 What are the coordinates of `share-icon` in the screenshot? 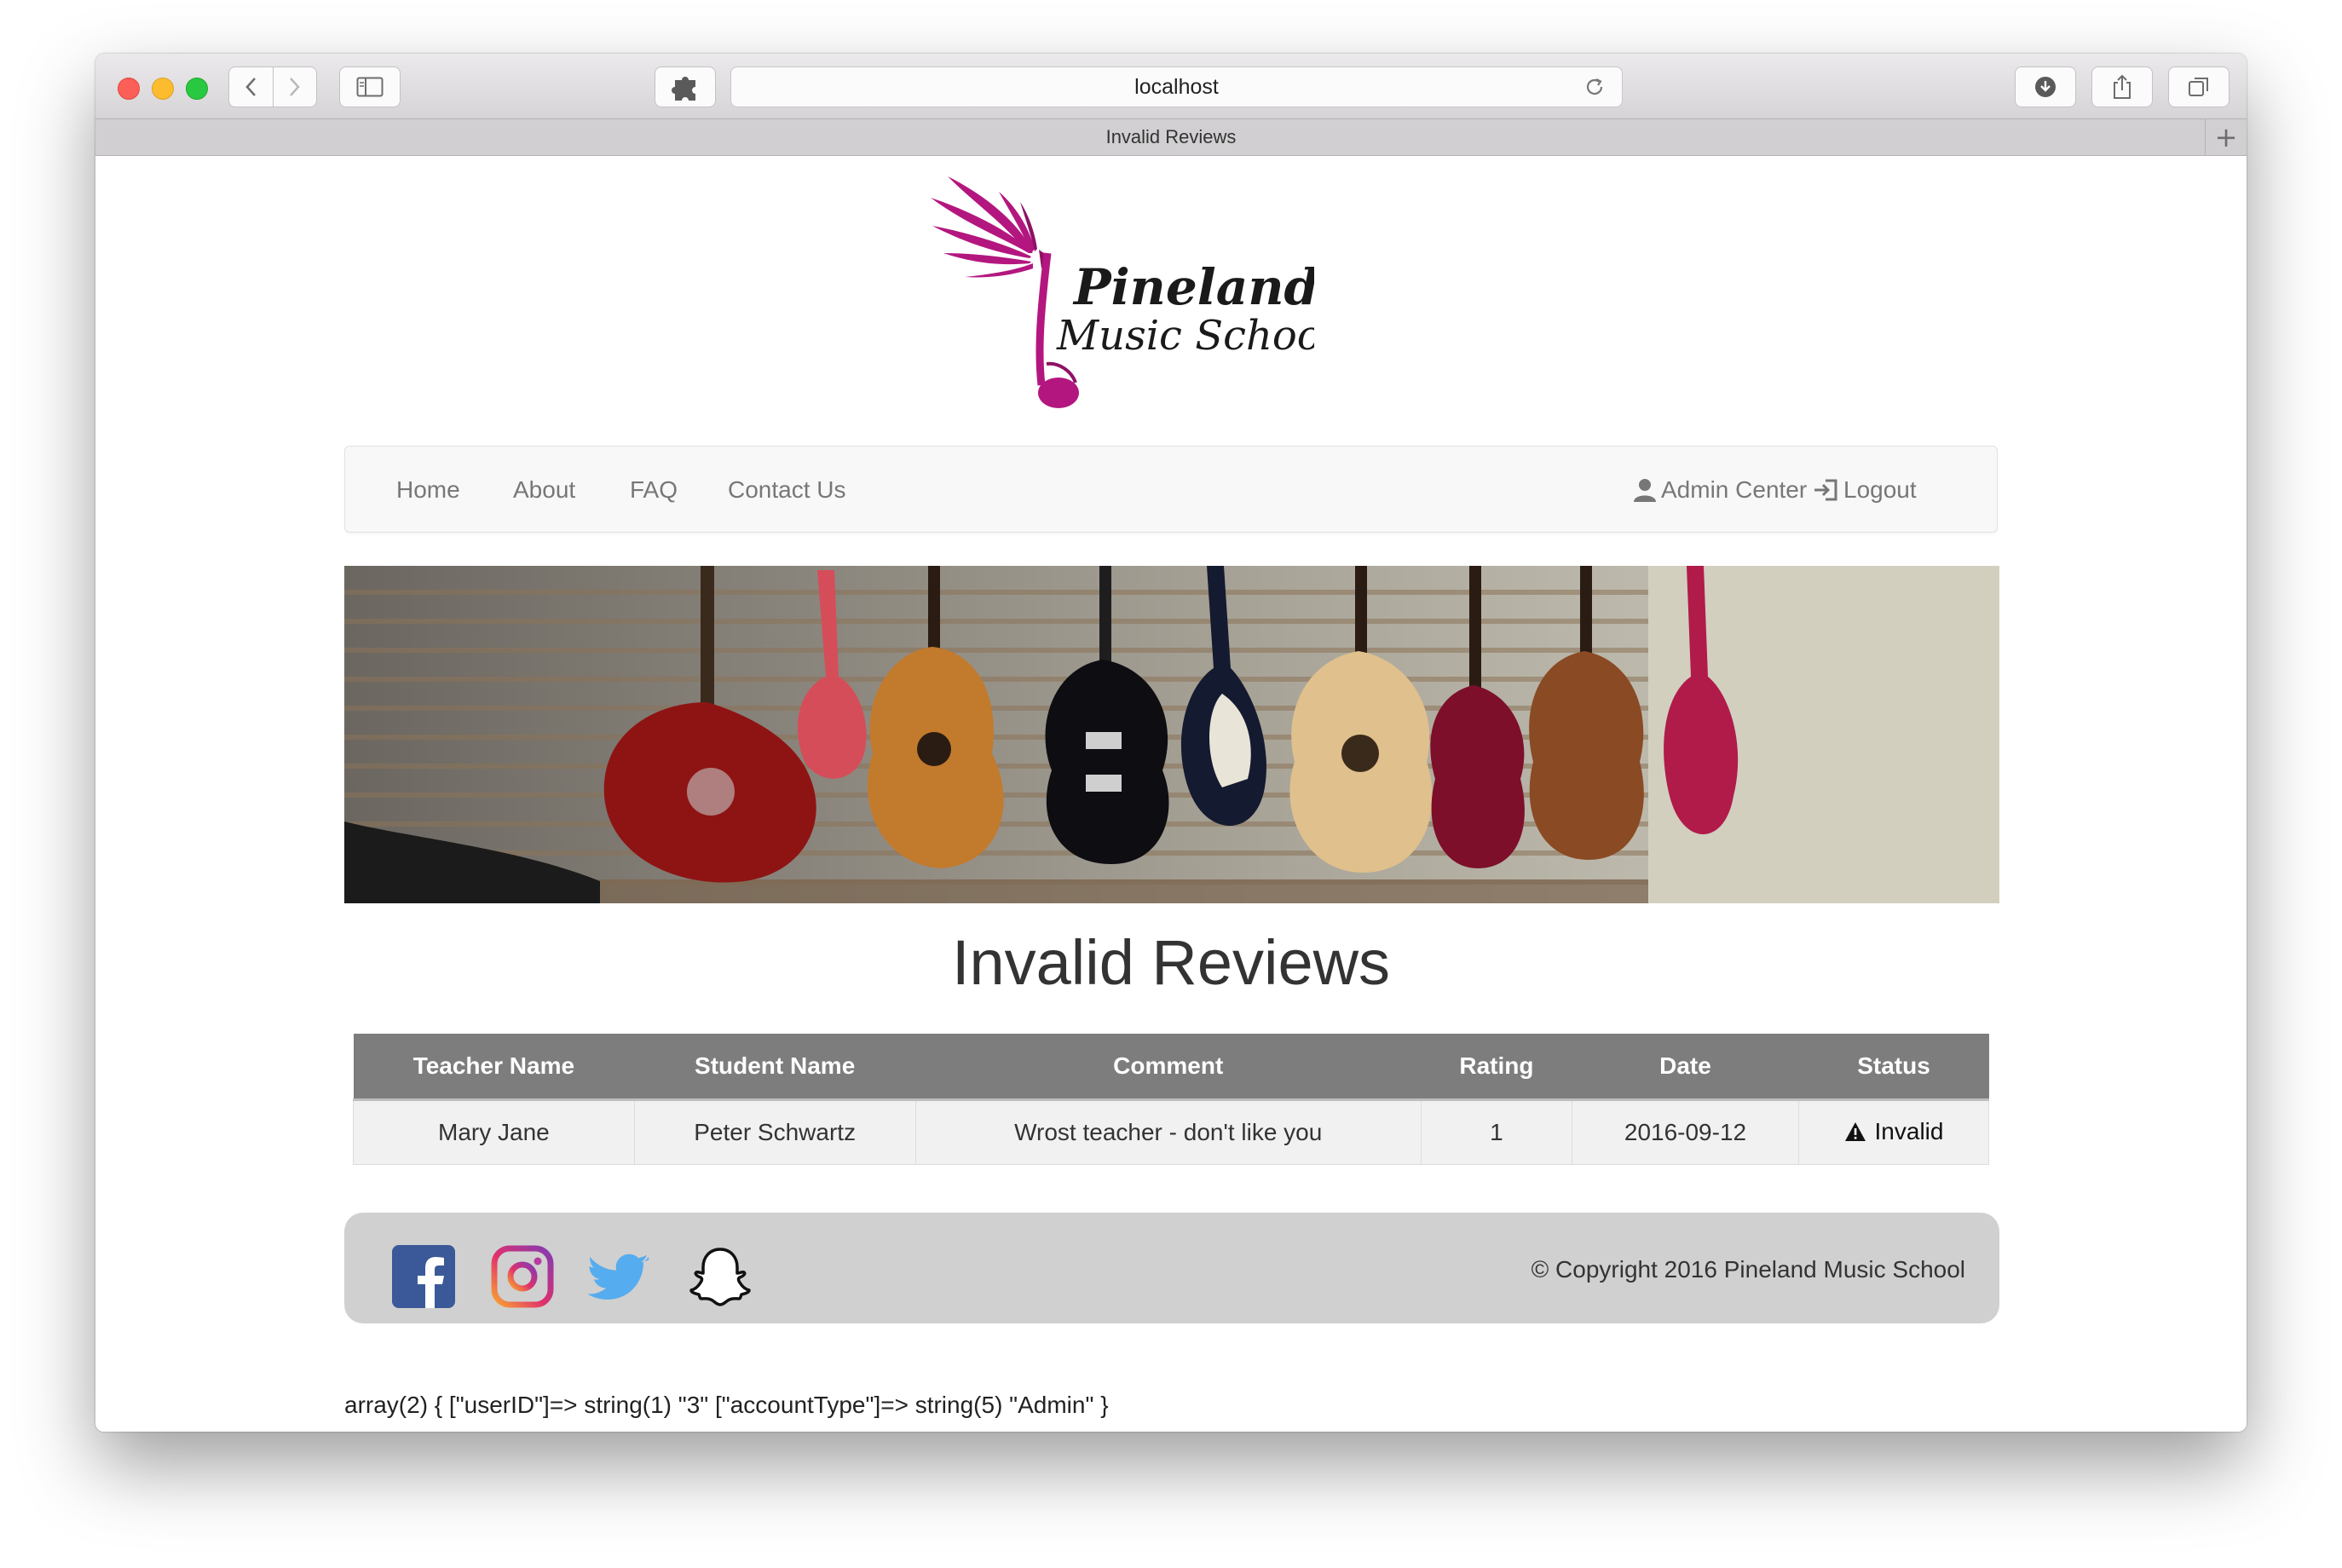 It's located at (2122, 87).